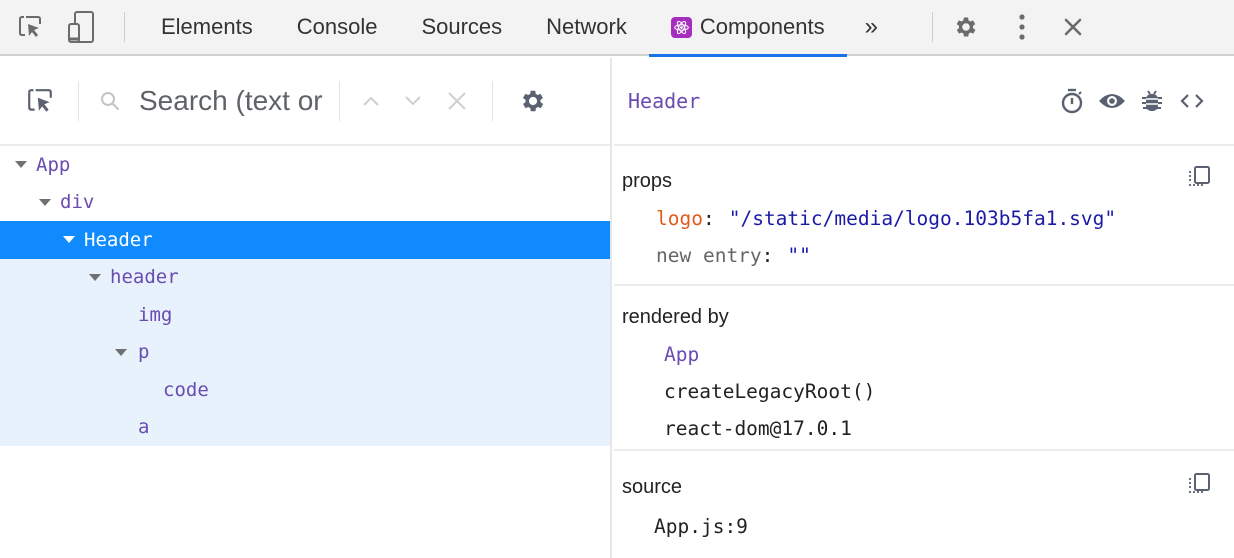 The width and height of the screenshot is (1234, 558). I want to click on prop-row: logo : "/static/media/logo.103b5fa1.svg", so click(928, 218).